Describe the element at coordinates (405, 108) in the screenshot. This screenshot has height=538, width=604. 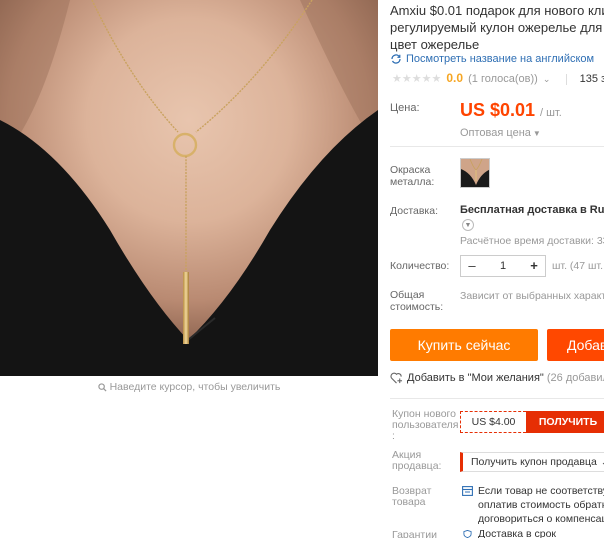
I see `price-label: Цена:` at that location.